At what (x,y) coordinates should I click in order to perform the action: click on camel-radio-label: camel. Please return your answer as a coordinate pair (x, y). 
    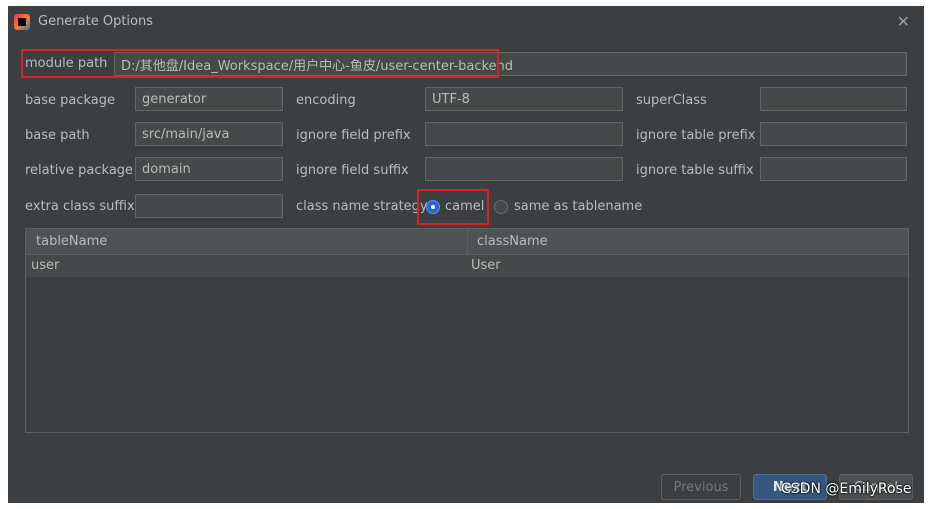
    Looking at the image, I should click on (464, 206).